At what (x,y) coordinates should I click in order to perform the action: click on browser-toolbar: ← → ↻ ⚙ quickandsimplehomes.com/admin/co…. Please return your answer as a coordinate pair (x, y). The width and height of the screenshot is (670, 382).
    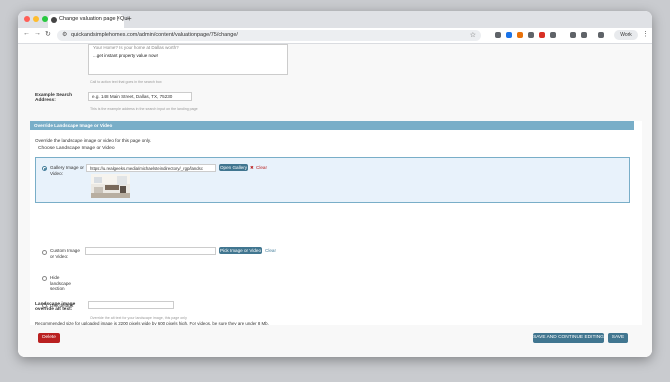
    Looking at the image, I should click on (335, 36).